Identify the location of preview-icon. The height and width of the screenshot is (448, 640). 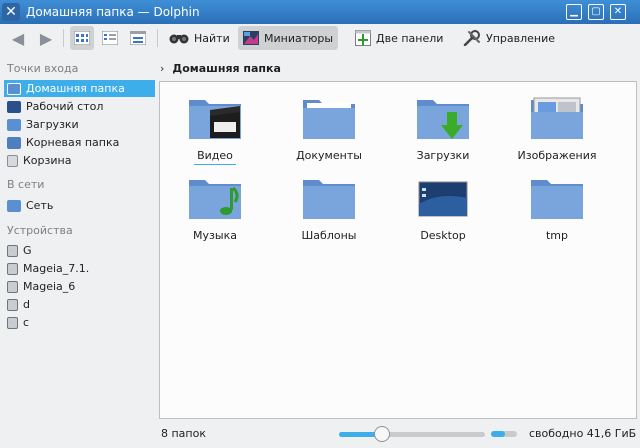
(251, 38).